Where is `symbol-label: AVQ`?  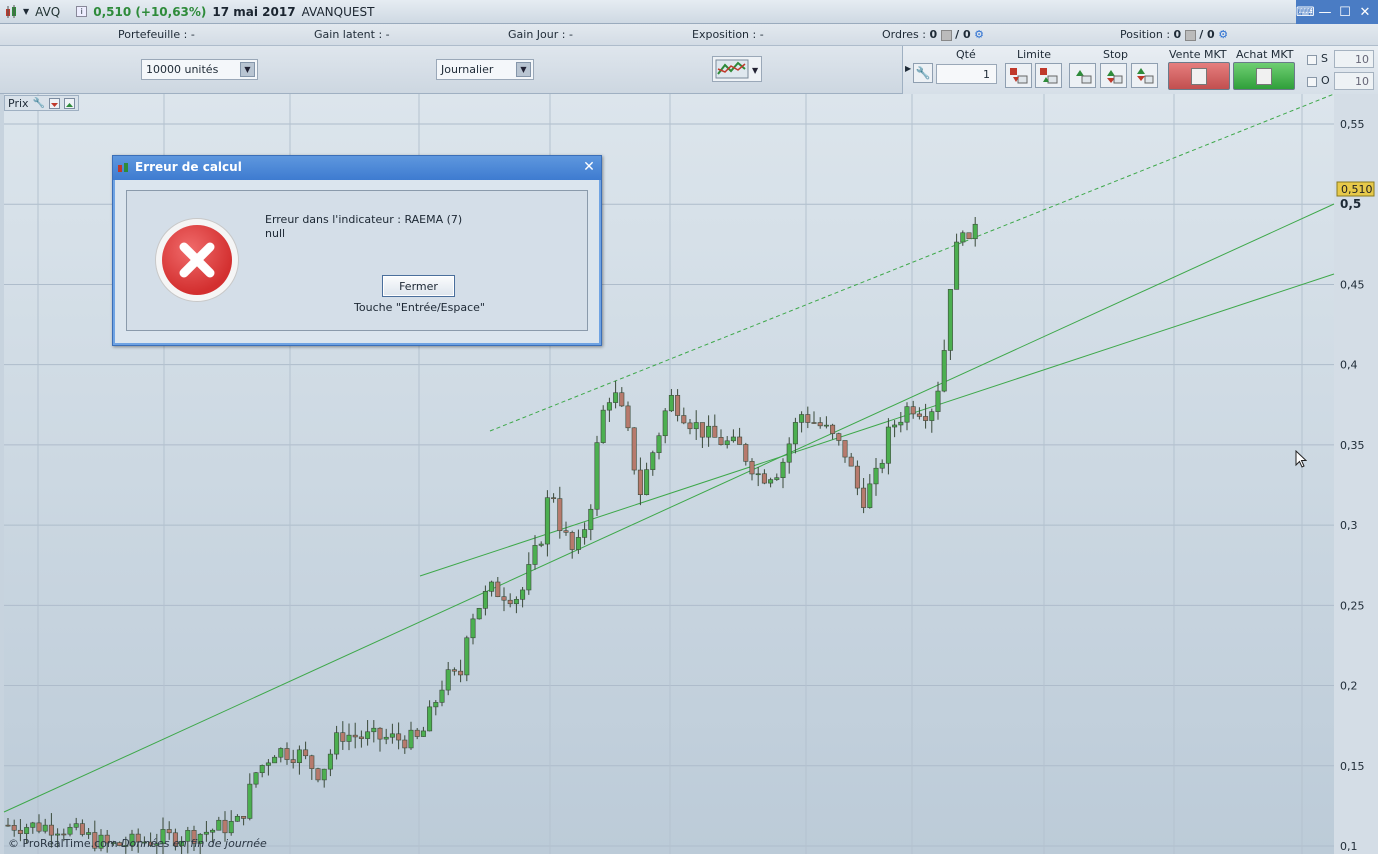
symbol-label: AVQ is located at coordinates (47, 12).